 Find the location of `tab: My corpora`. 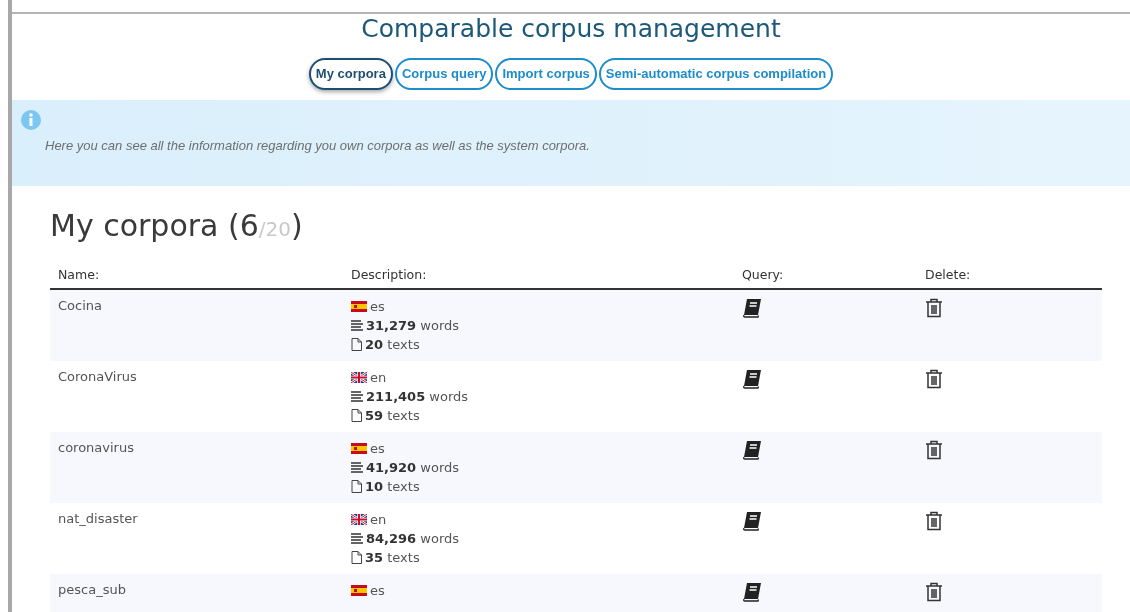

tab: My corpora is located at coordinates (350, 74).